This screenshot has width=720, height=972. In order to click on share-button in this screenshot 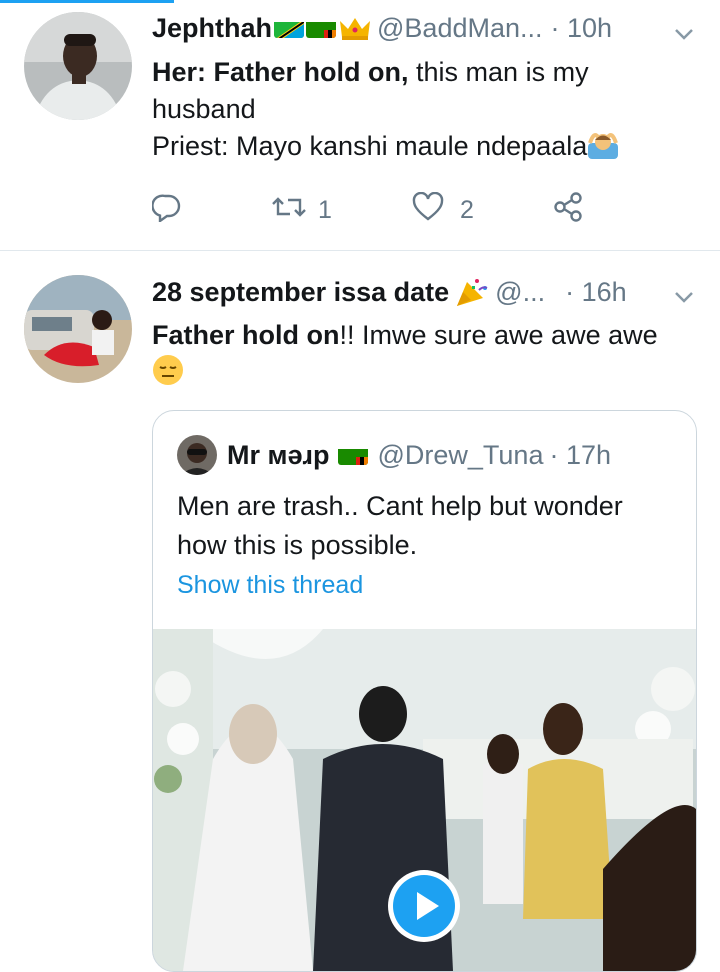, I will do `click(568, 210)`.